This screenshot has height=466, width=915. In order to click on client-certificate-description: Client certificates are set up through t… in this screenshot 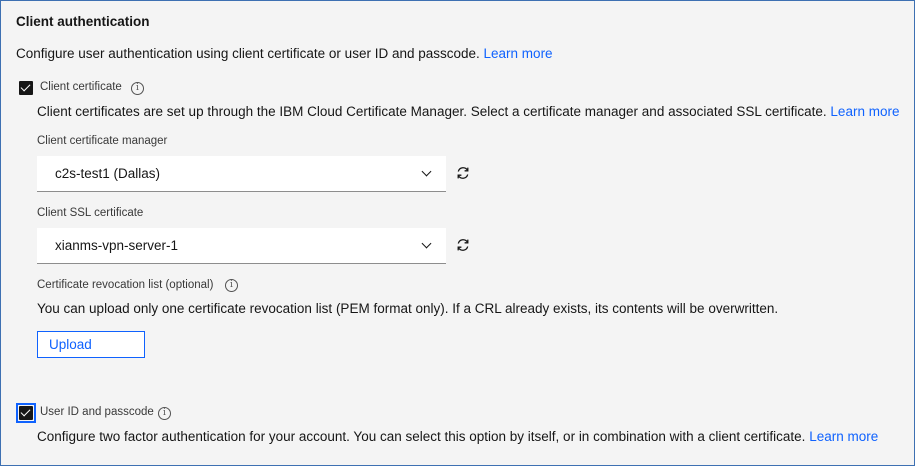, I will do `click(432, 111)`.